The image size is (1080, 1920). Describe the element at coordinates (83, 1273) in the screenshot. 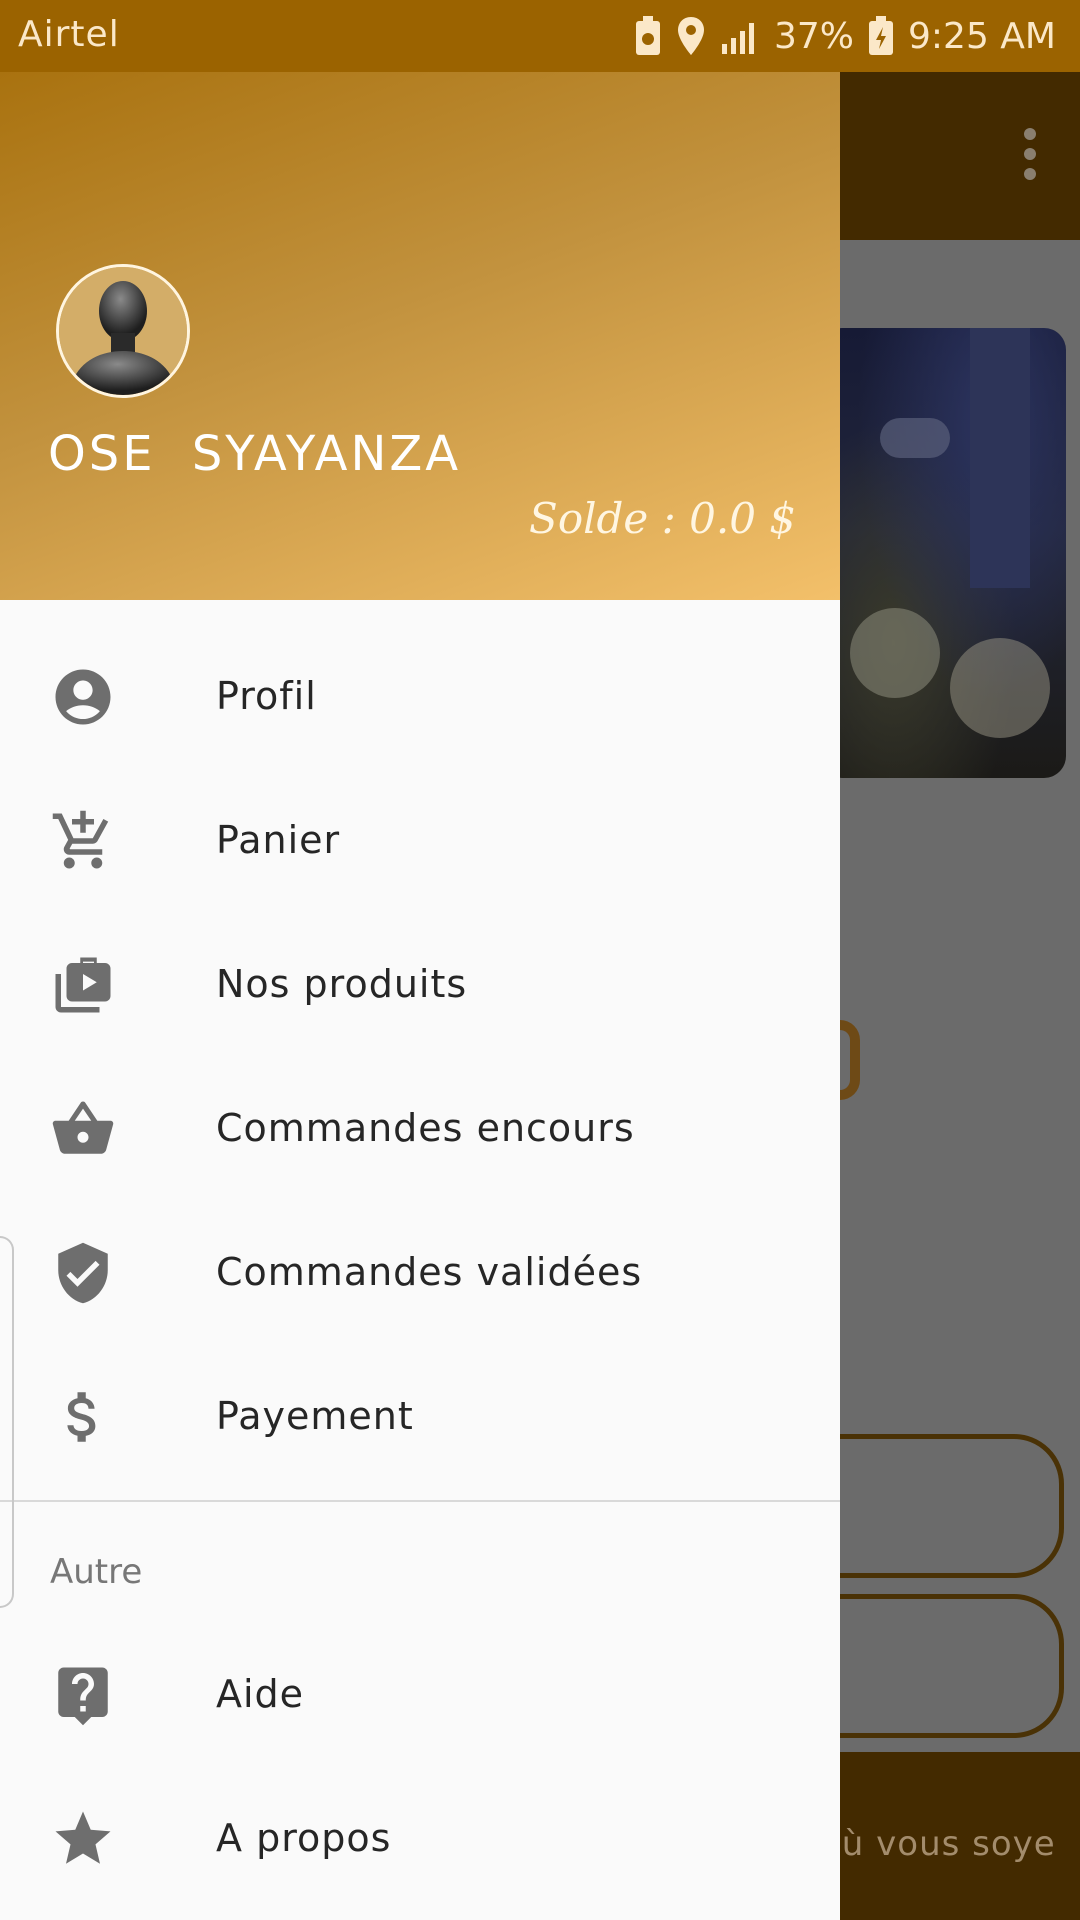

I see `verified-shield-icon` at that location.